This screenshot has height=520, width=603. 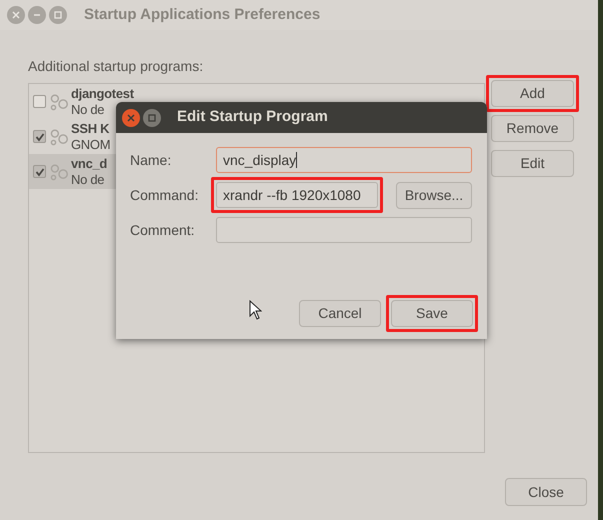 What do you see at coordinates (89, 164) in the screenshot?
I see `program-name: vnc_d` at bounding box center [89, 164].